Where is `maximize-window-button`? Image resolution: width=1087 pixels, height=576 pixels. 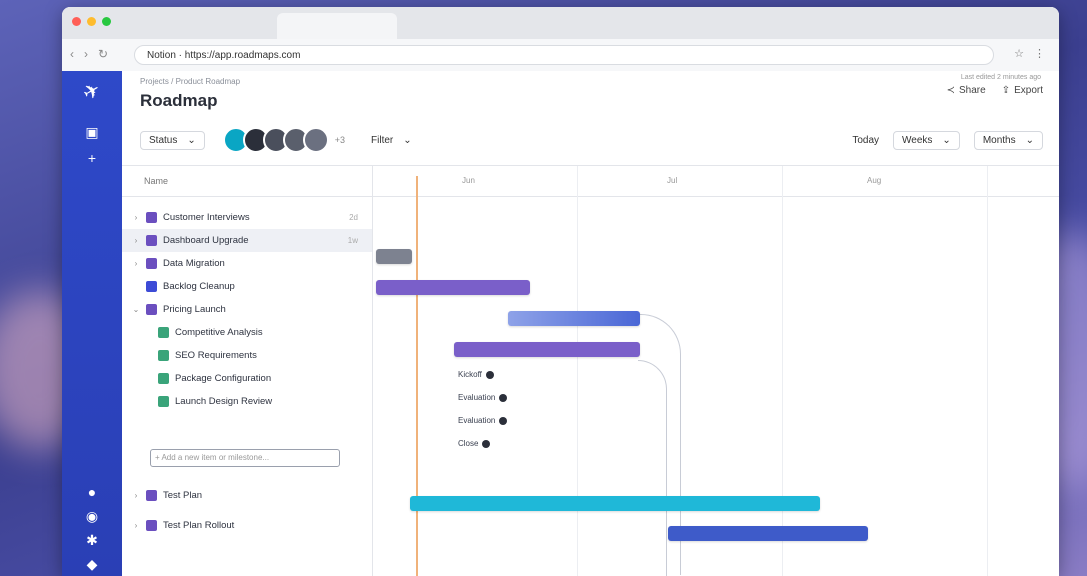 maximize-window-button is located at coordinates (106, 21).